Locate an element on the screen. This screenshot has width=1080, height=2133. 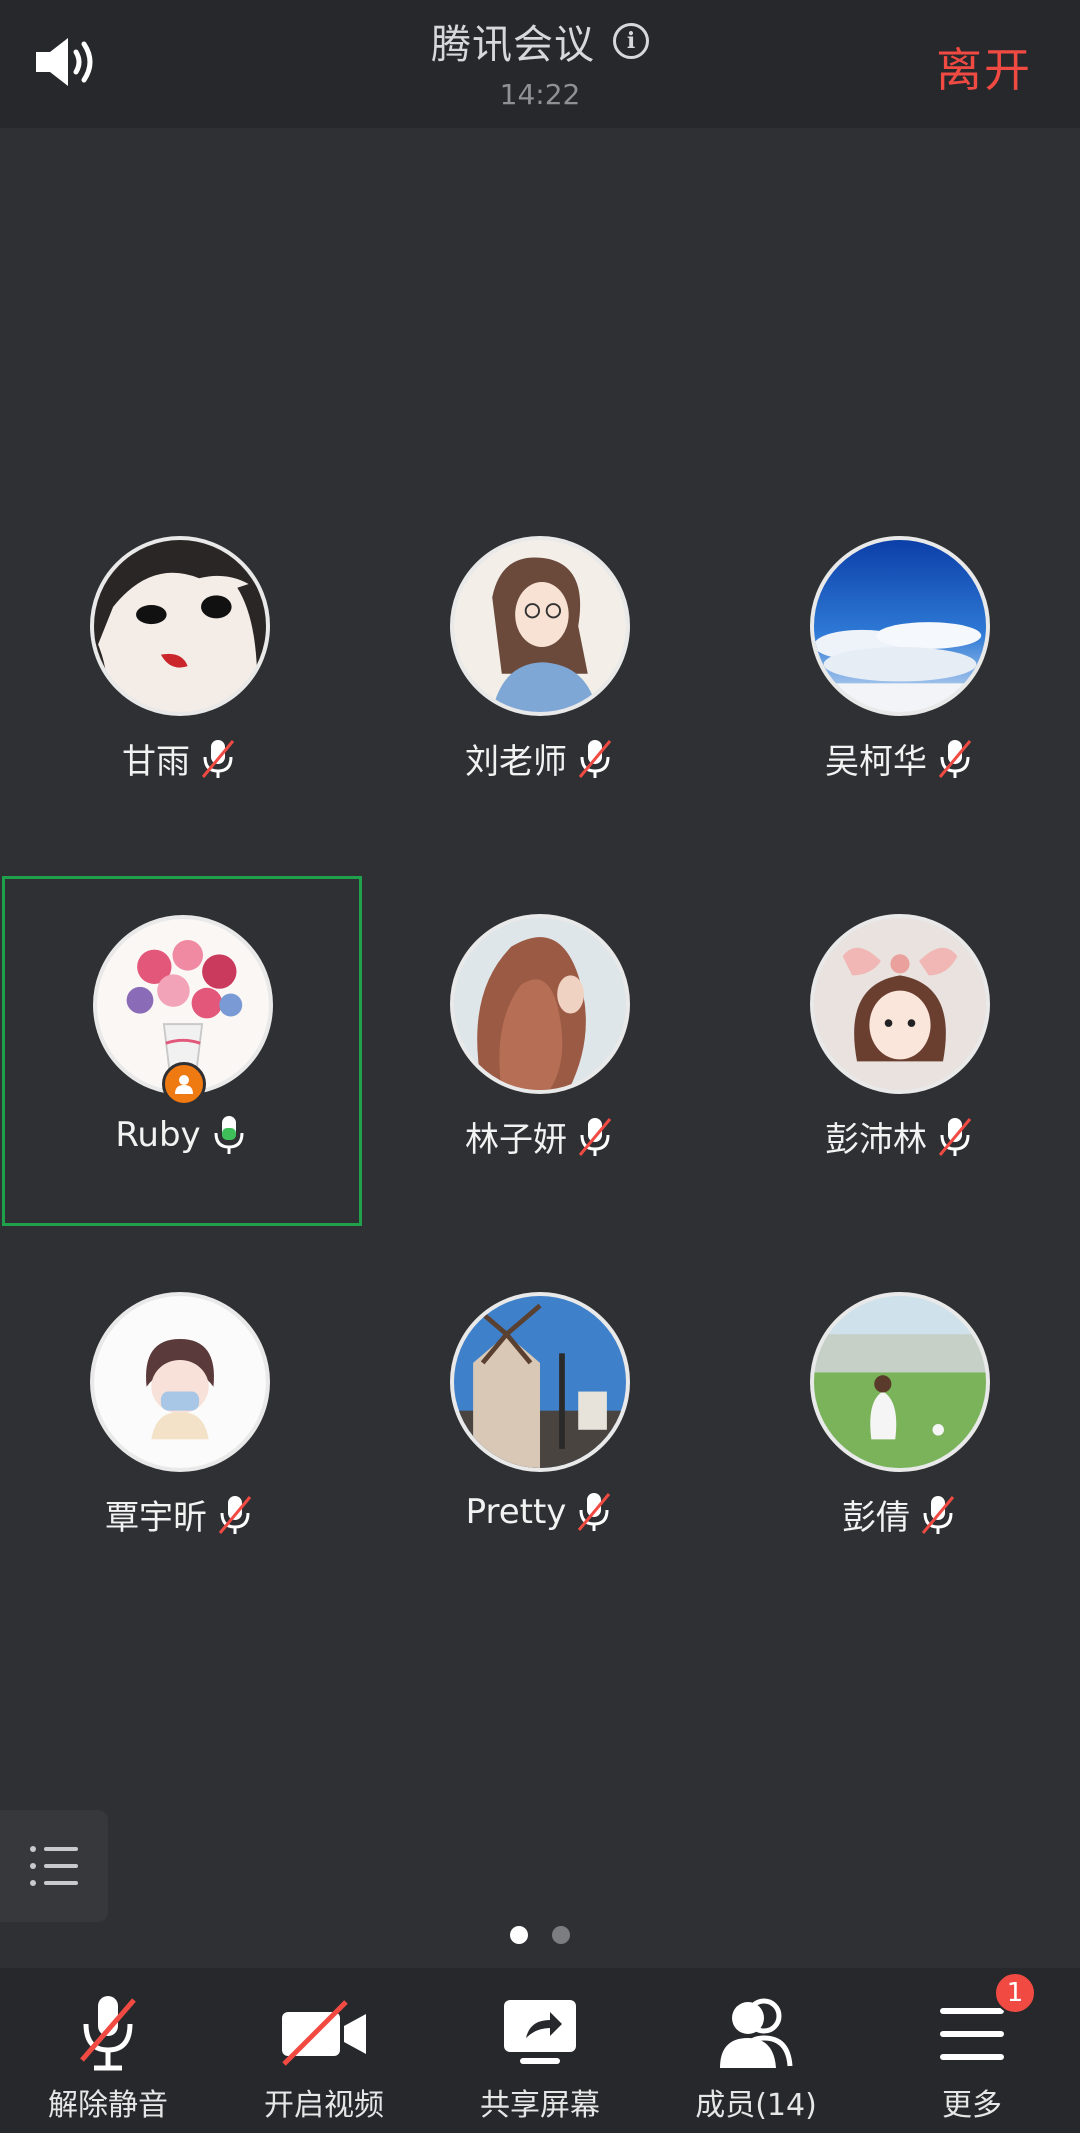
participant-list-toggle is located at coordinates (54, 1866).